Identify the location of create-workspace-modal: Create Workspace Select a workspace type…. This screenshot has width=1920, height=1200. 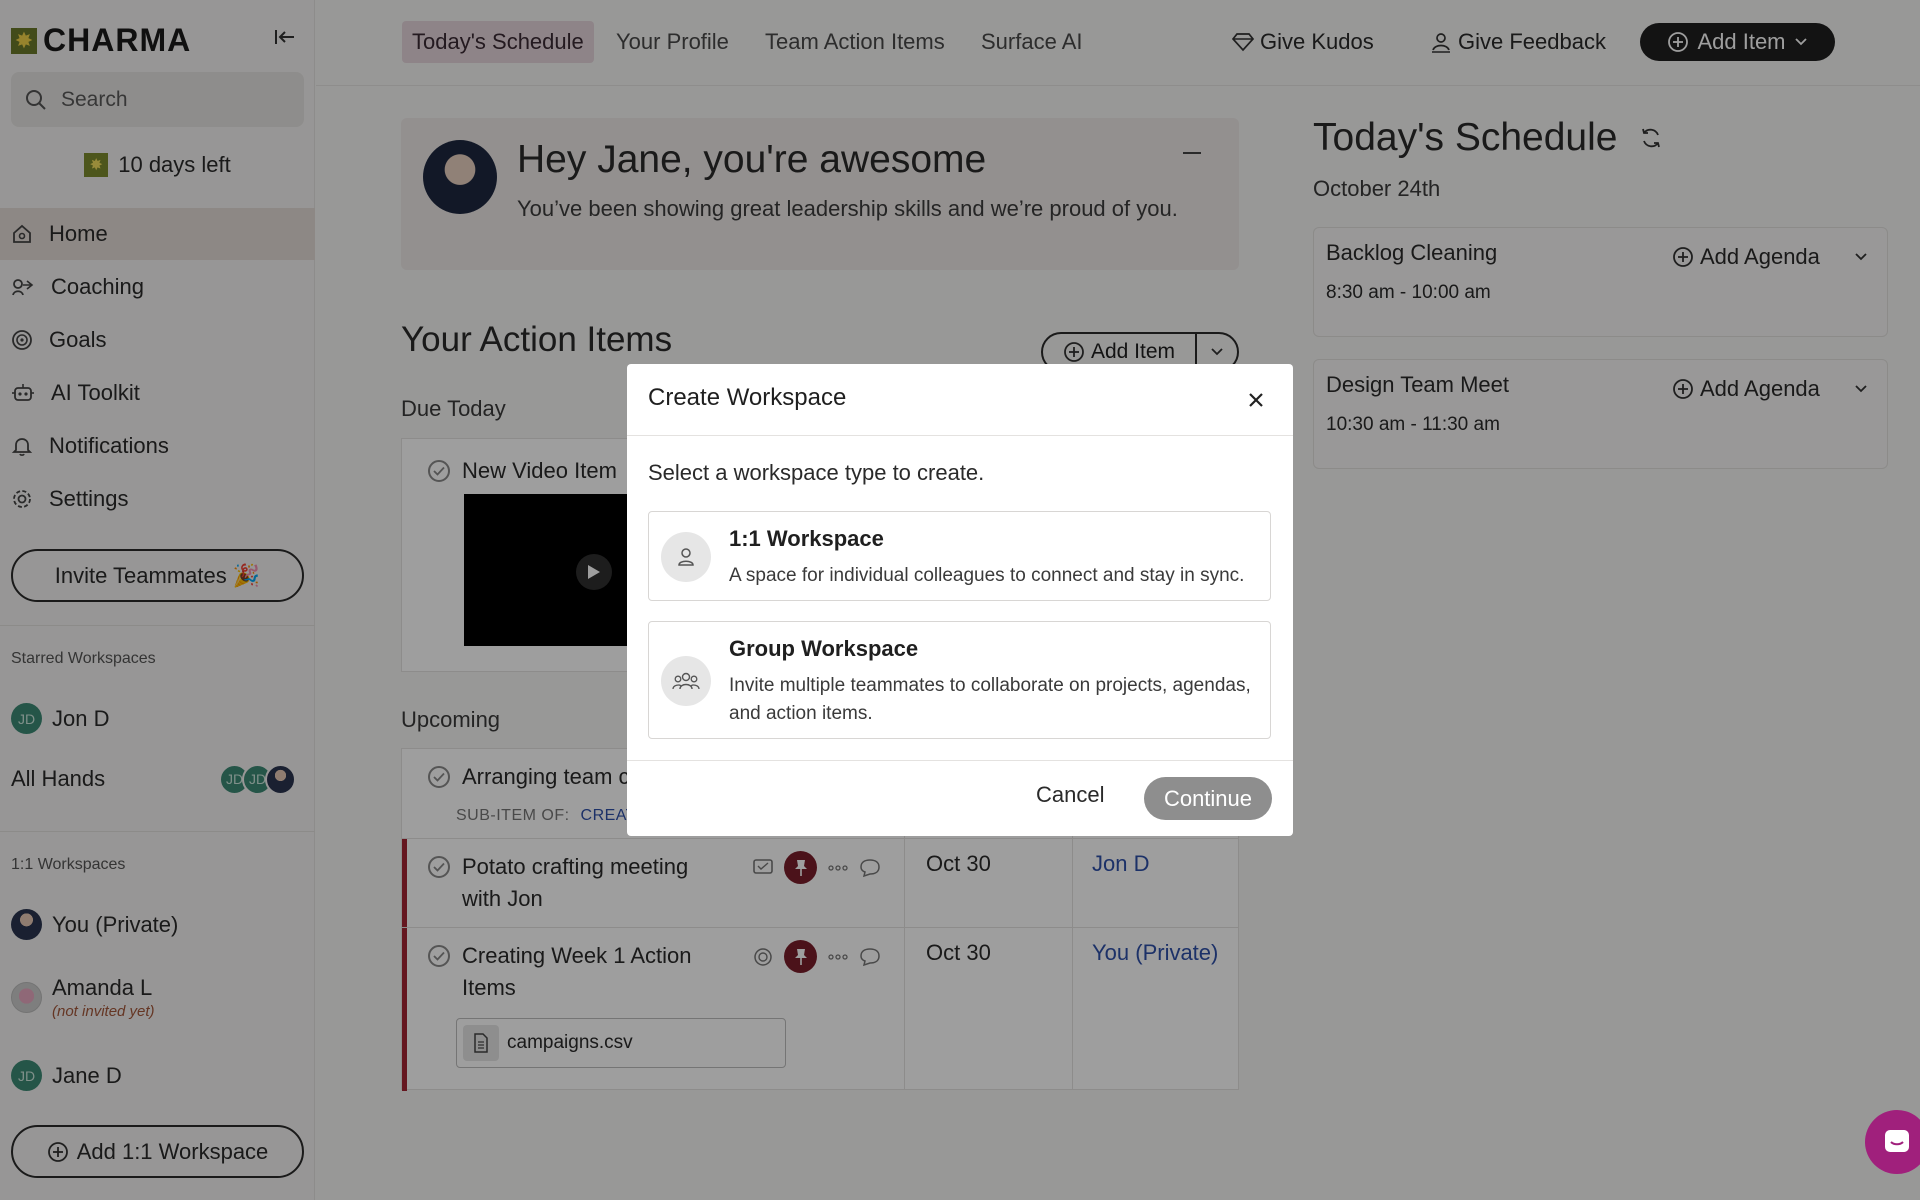
(960, 600).